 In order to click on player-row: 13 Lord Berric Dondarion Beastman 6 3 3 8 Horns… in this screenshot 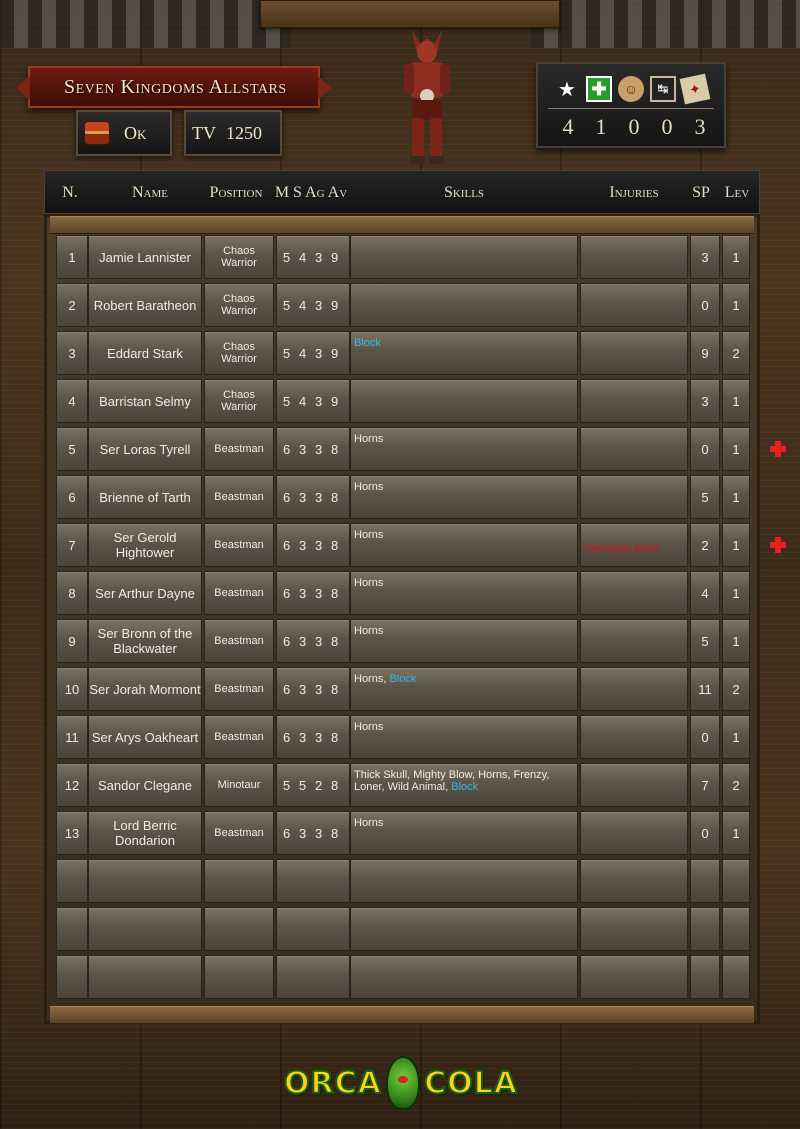, I will do `click(403, 833)`.